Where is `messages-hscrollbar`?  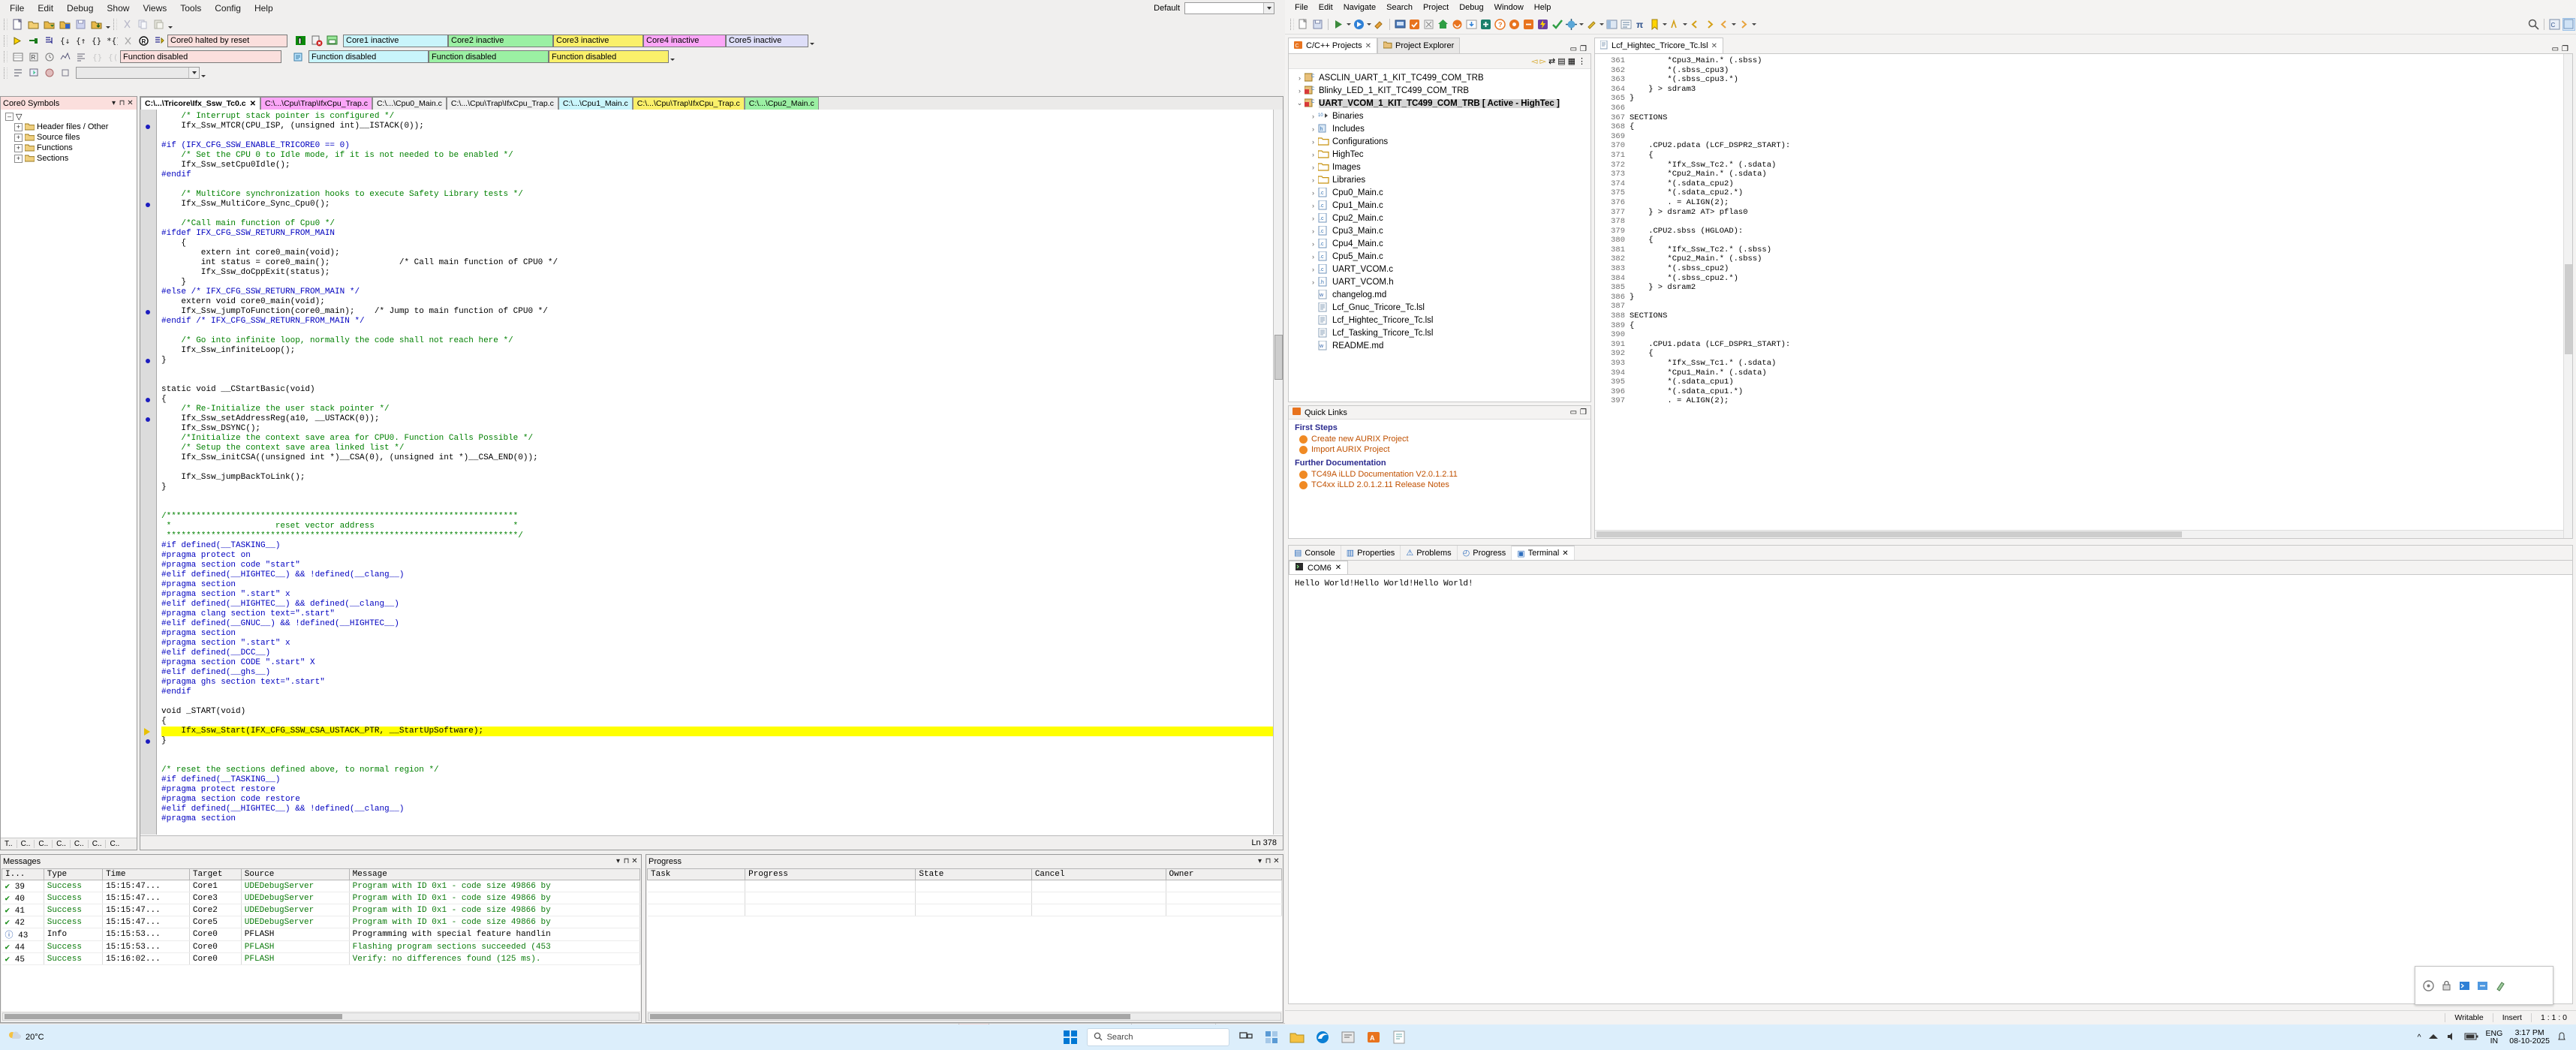
messages-hscrollbar is located at coordinates (320, 1016).